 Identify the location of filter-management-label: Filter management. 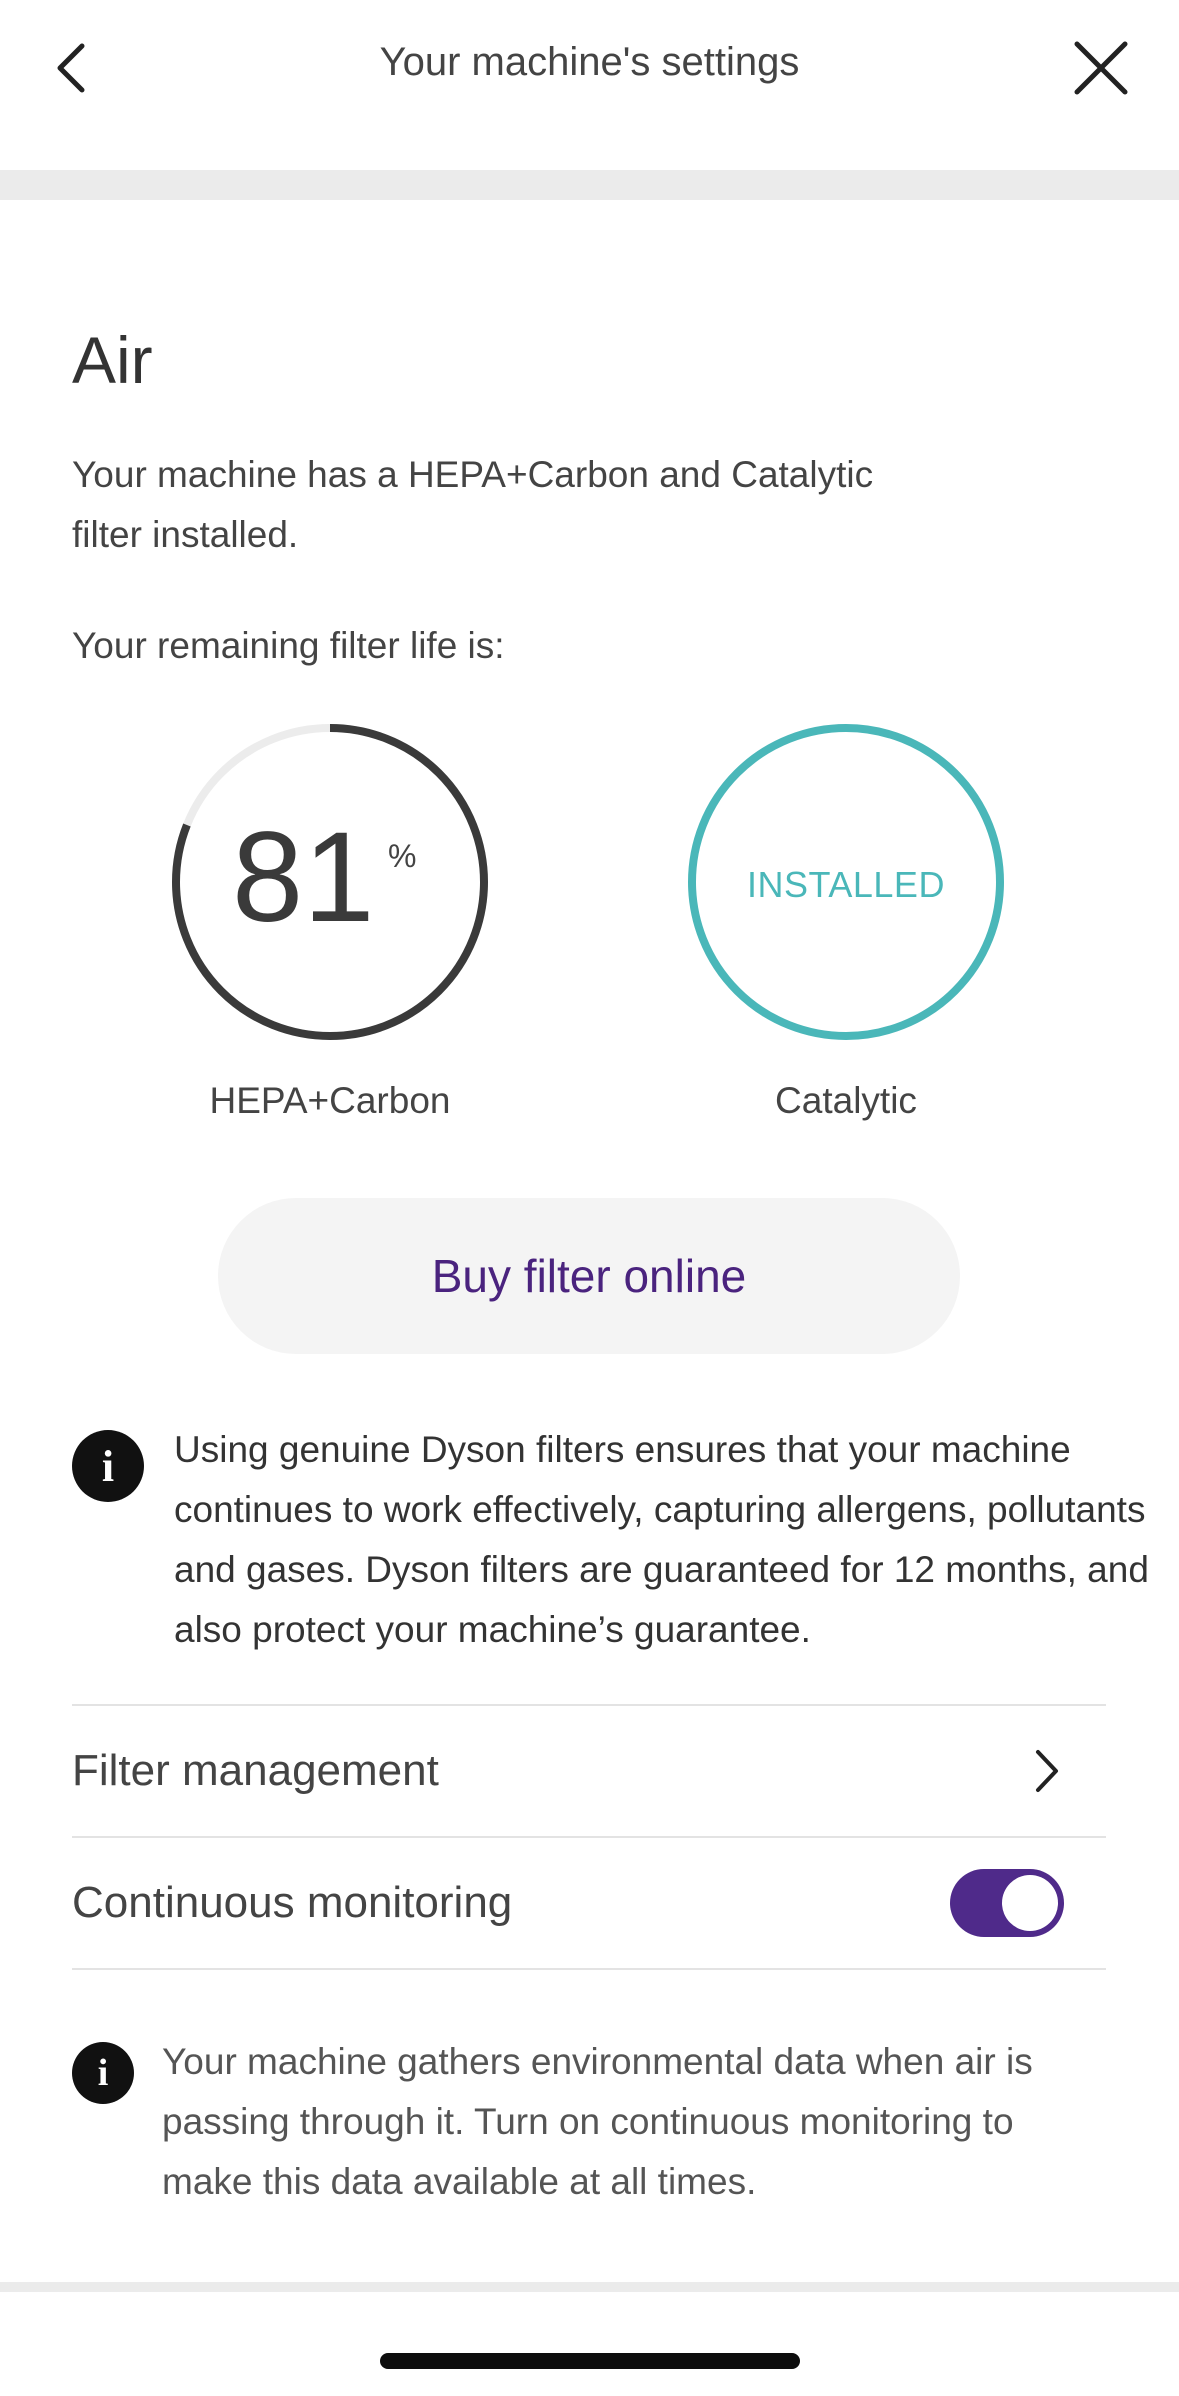
(255, 1770).